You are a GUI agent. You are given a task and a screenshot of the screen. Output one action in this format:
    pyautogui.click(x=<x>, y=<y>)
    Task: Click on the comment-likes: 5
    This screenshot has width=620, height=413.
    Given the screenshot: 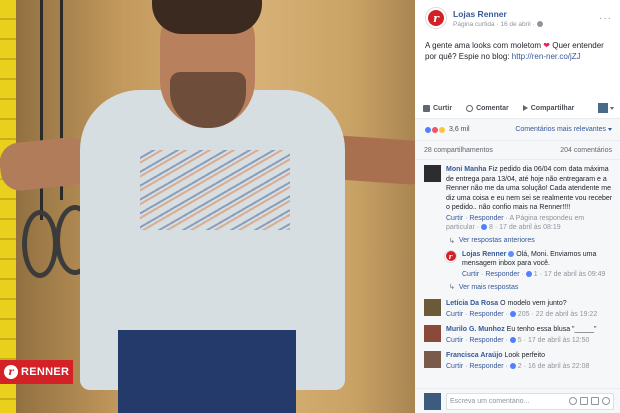 What is the action you would take?
    pyautogui.click(x=520, y=340)
    